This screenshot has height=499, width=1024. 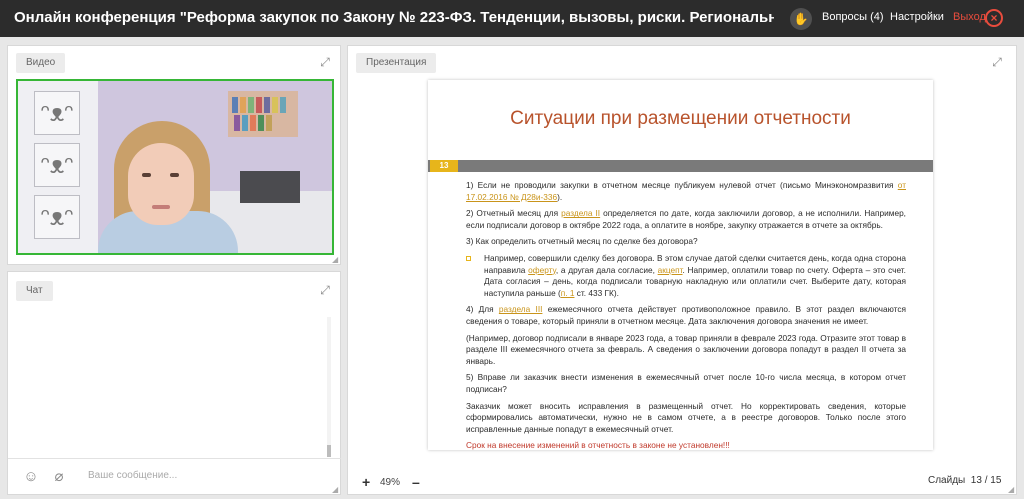 I want to click on emoji-icon: ☺, so click(x=31, y=477).